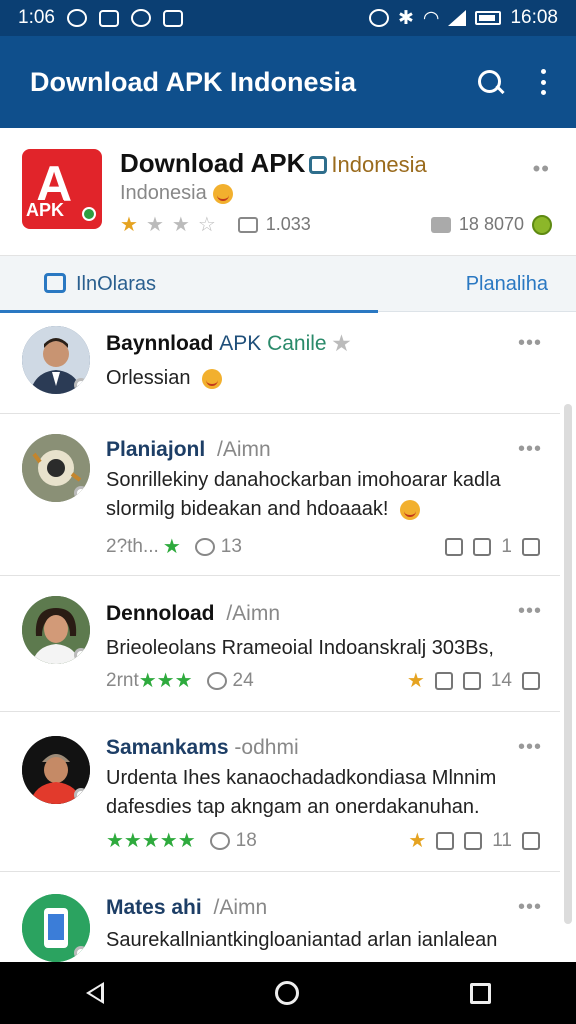  I want to click on header-stats: 18 8070, so click(491, 224).